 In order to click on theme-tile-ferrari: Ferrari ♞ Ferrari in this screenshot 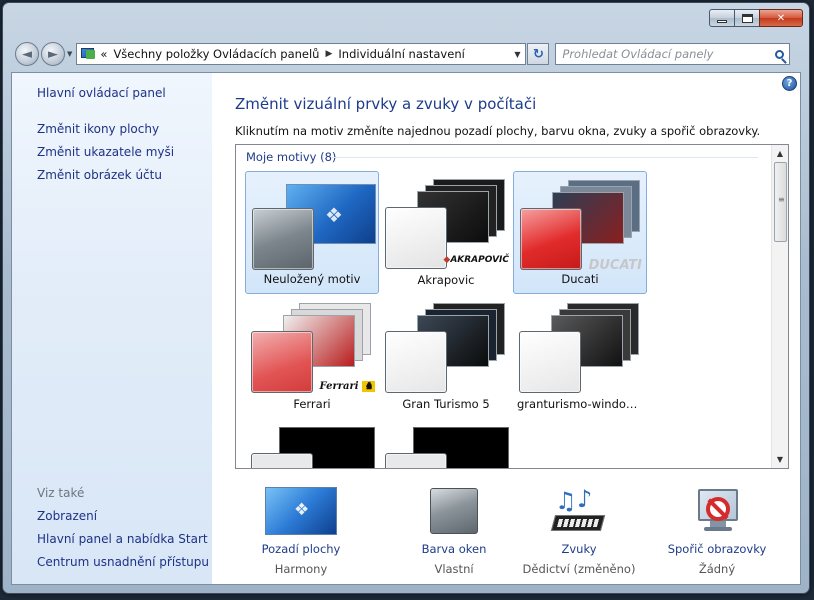, I will do `click(312, 356)`.